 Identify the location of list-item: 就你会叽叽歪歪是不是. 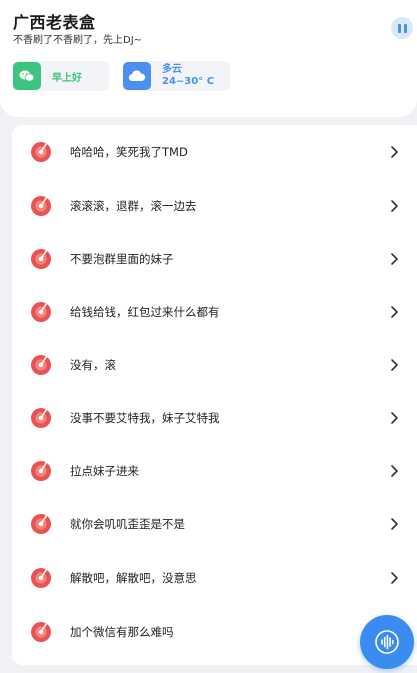
(214, 524).